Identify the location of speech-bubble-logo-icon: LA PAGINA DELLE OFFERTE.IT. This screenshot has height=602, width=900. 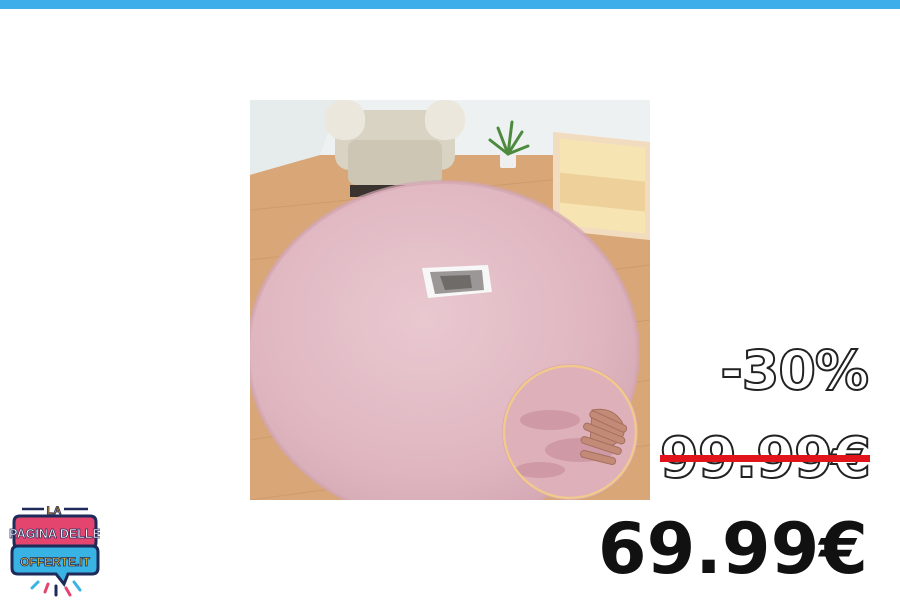
(55, 551).